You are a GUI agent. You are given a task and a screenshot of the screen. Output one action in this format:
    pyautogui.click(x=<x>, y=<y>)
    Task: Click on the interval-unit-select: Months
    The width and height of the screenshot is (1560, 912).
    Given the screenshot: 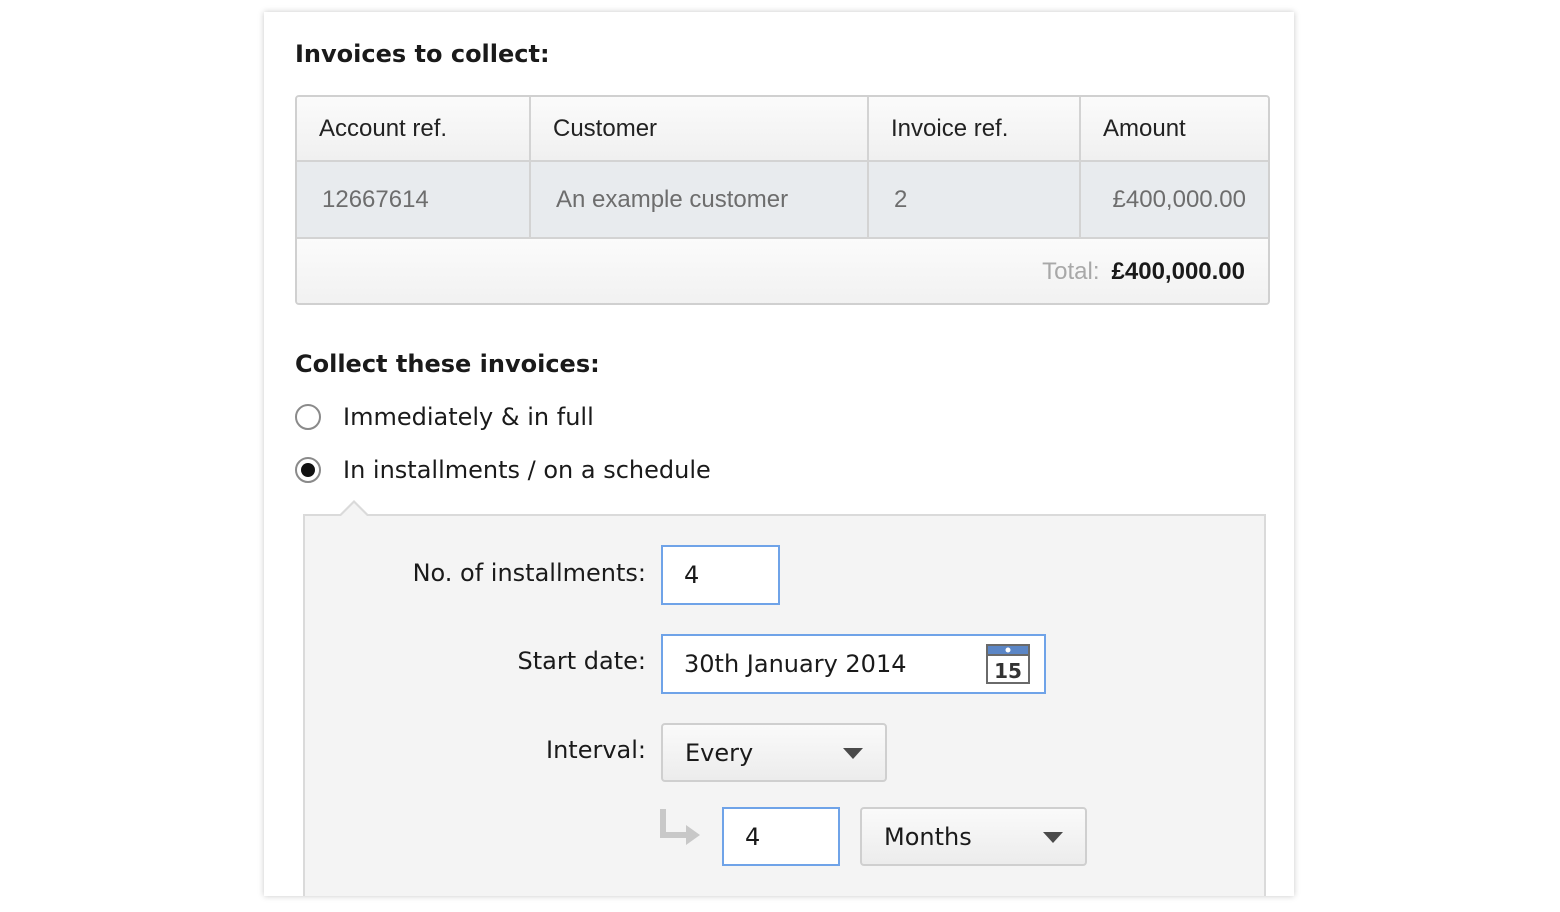 What is the action you would take?
    pyautogui.click(x=973, y=836)
    